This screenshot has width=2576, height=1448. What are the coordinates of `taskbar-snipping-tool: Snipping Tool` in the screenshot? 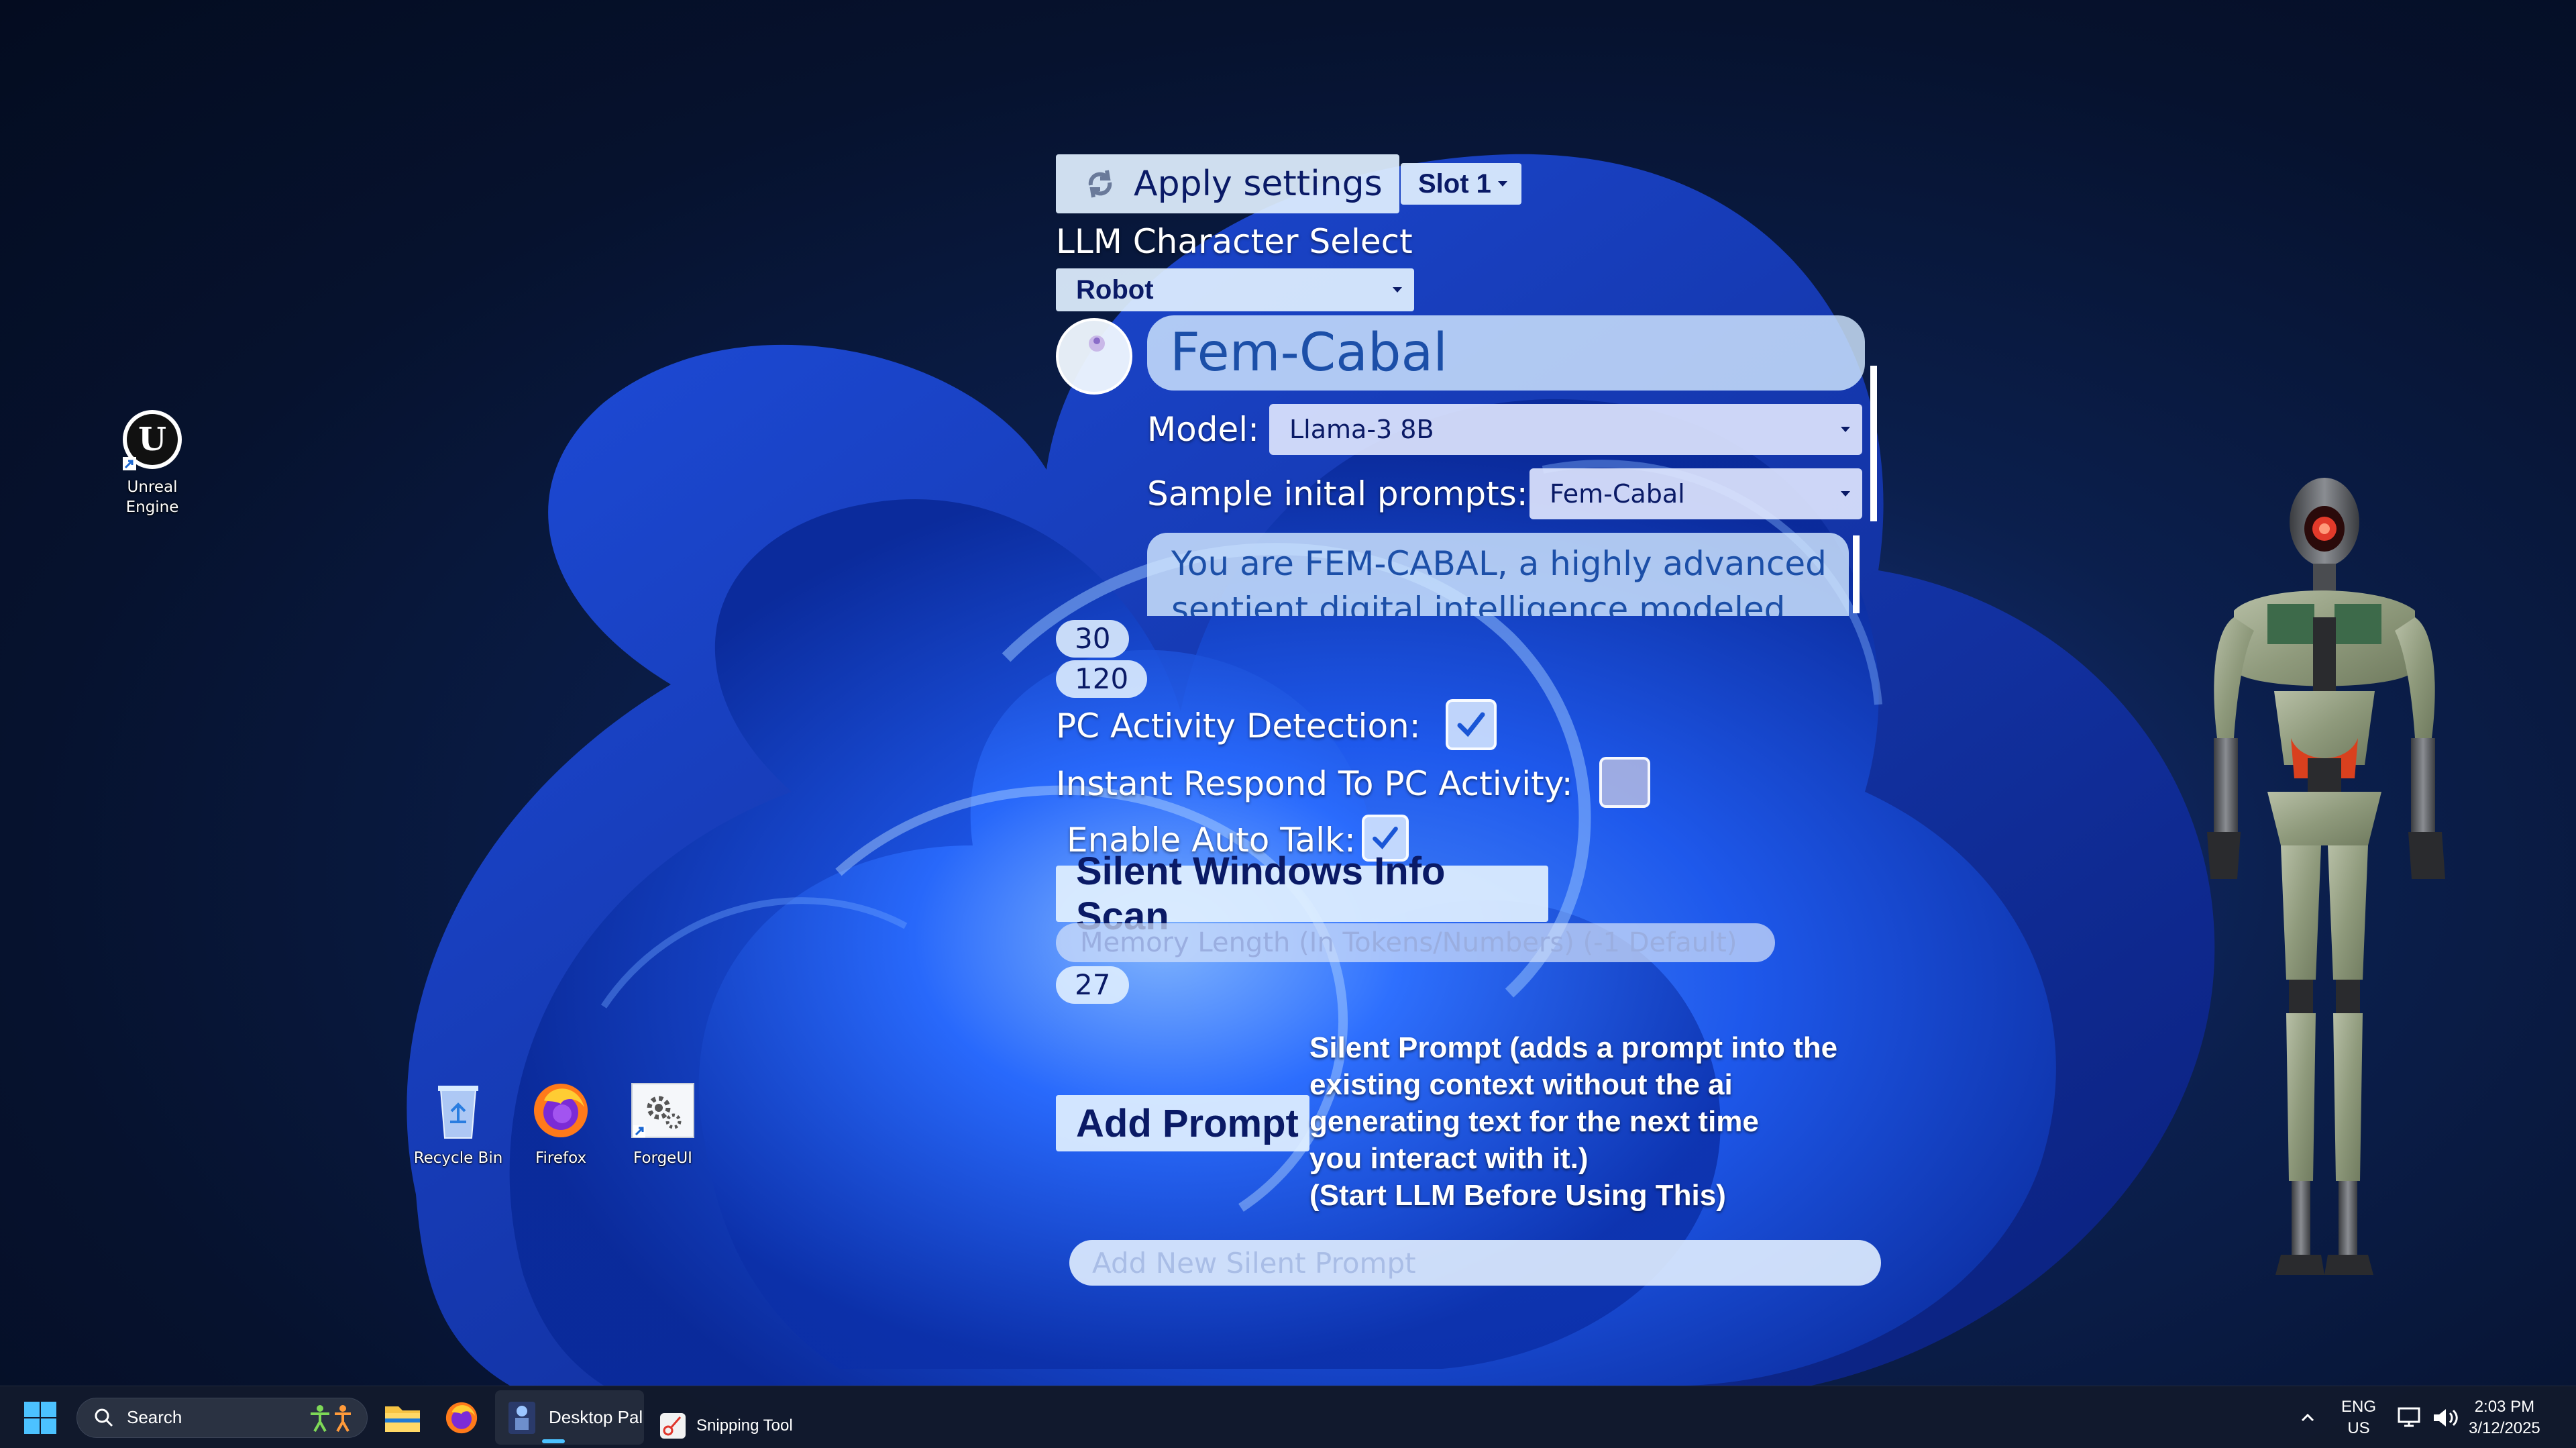 It's located at (726, 1425).